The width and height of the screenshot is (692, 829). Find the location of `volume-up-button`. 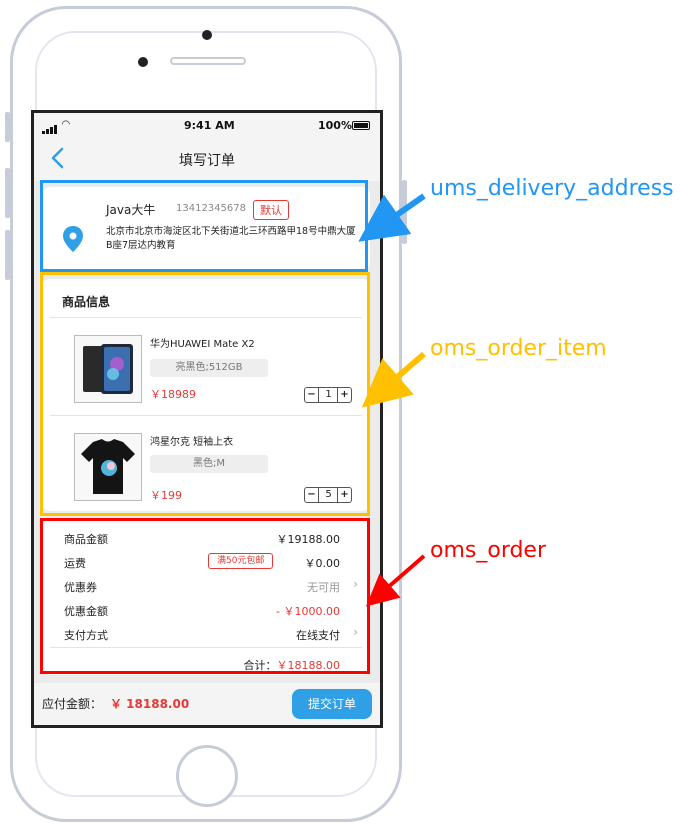

volume-up-button is located at coordinates (7, 193).